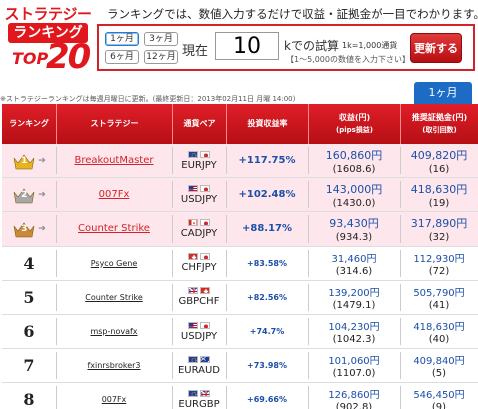 The image size is (478, 409). What do you see at coordinates (354, 203) in the screenshot?
I see `pips-value: (1430.0)` at bounding box center [354, 203].